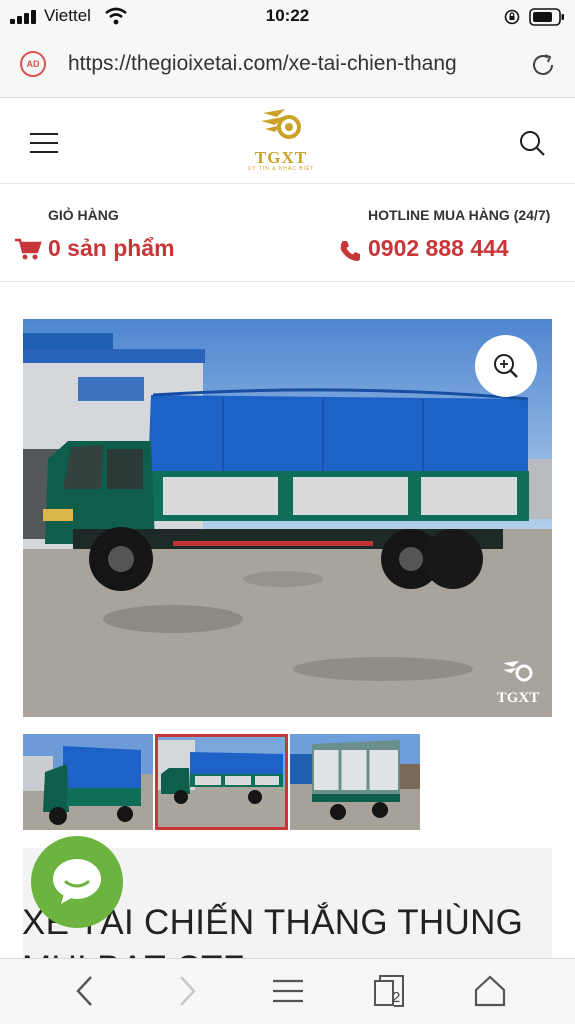 The image size is (575, 1024). I want to click on logo-text: TGXT, so click(281, 157).